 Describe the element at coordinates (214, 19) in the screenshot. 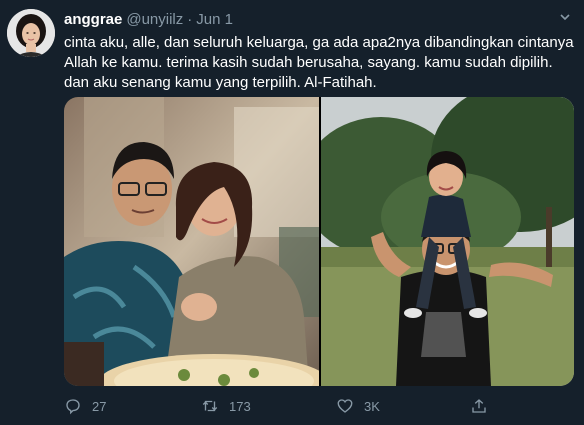

I see `tweet-date: Jun 1` at that location.